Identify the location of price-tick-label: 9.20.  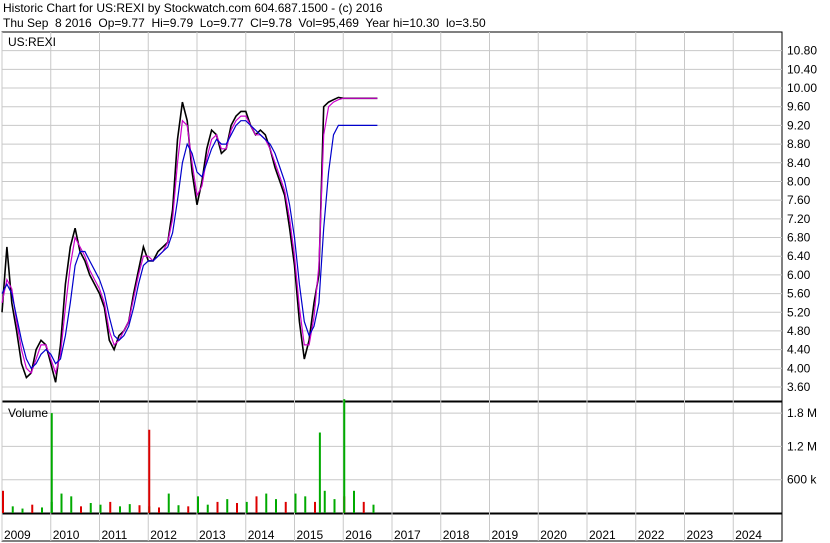
(799, 125).